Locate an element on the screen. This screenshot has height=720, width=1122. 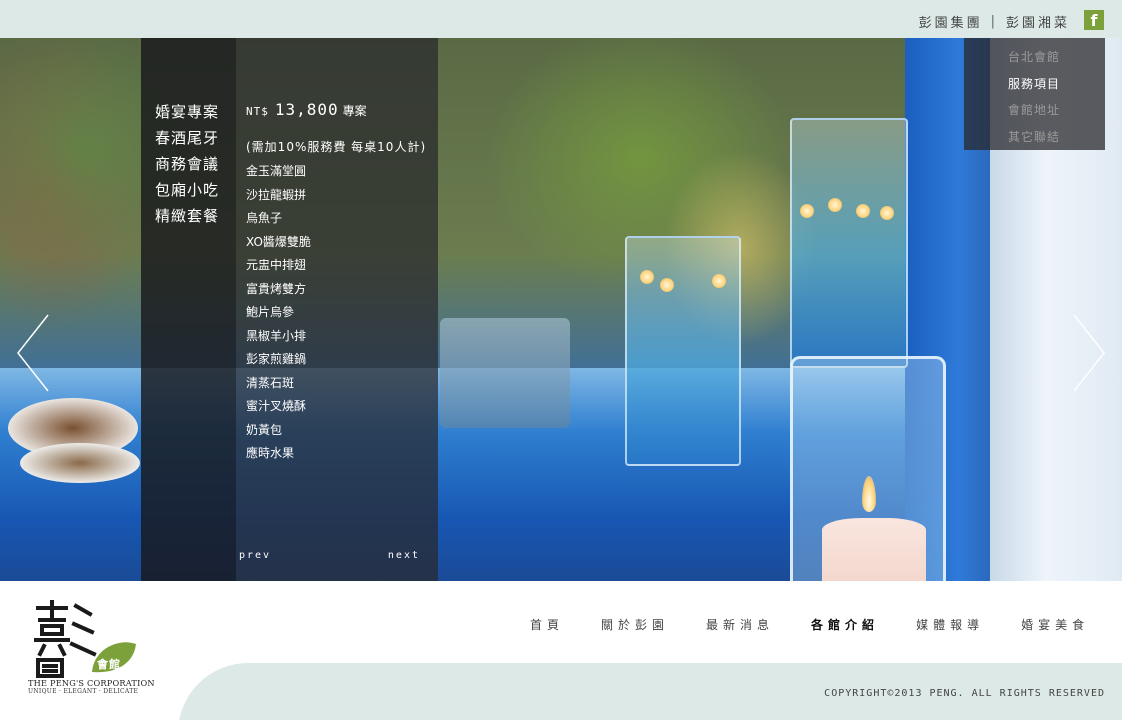
facebook-icon: f is located at coordinates (1094, 20).